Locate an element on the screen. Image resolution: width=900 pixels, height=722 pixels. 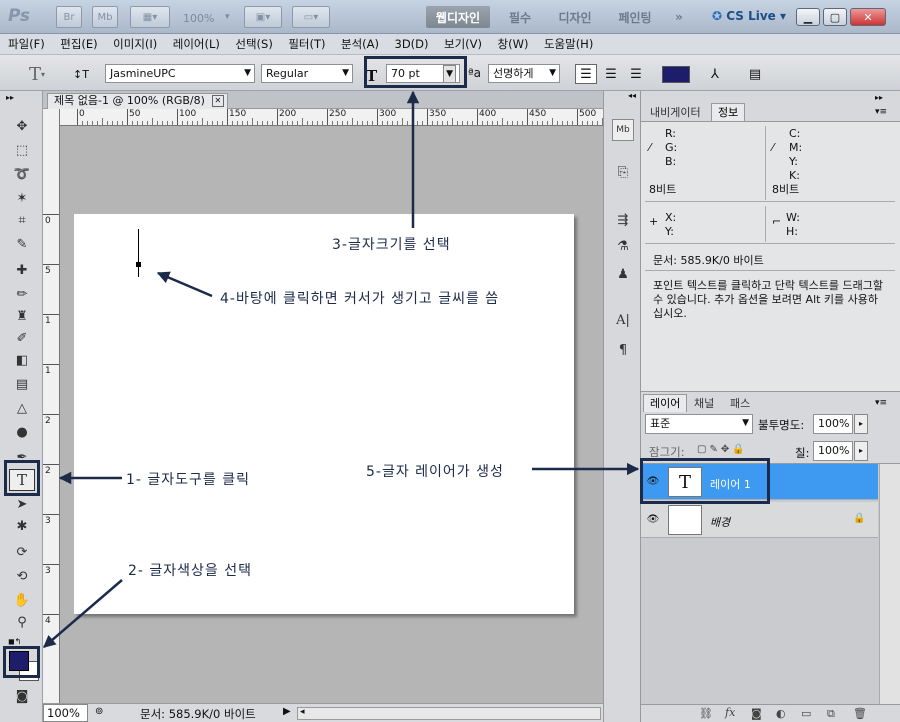
layer-style-icon: fx is located at coordinates (730, 712).